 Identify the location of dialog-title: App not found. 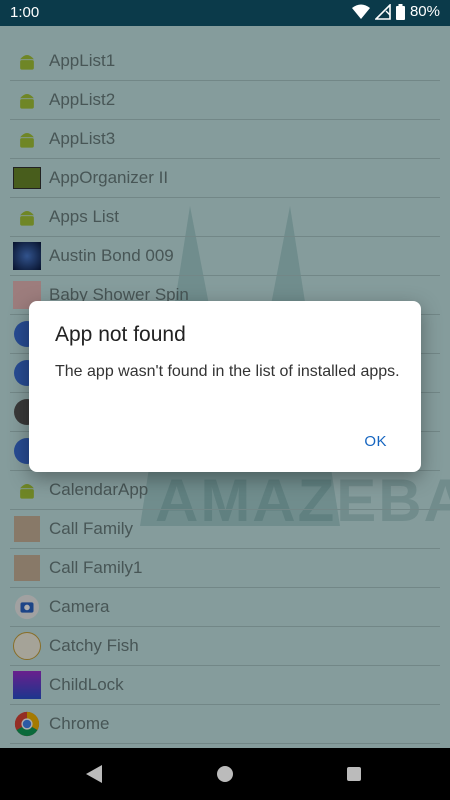
(120, 334).